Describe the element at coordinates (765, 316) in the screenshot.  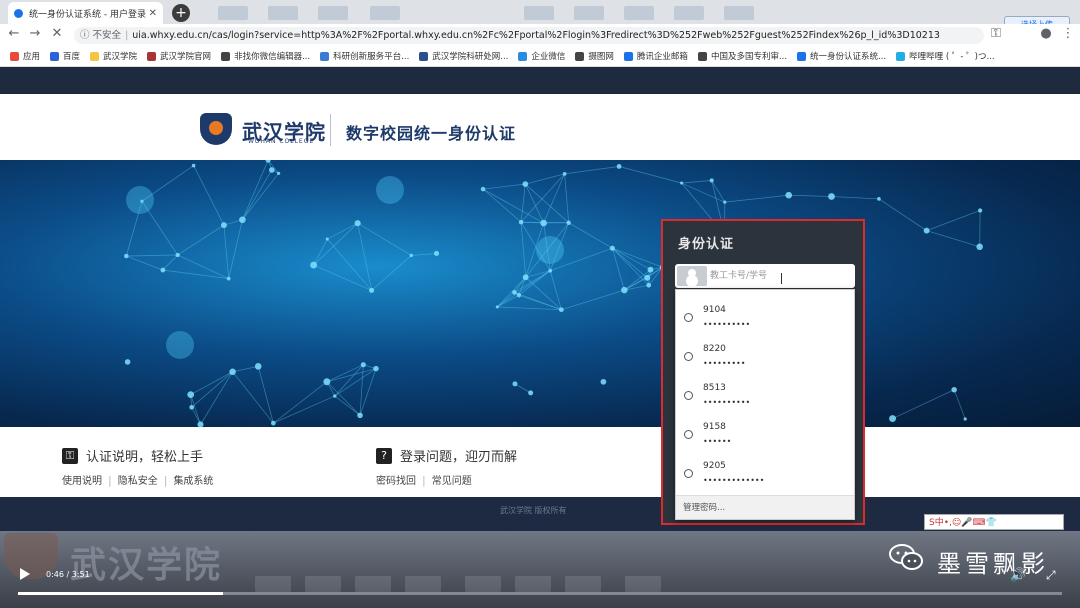
I see `saved-account-item: 9104 ••••••••••` at that location.